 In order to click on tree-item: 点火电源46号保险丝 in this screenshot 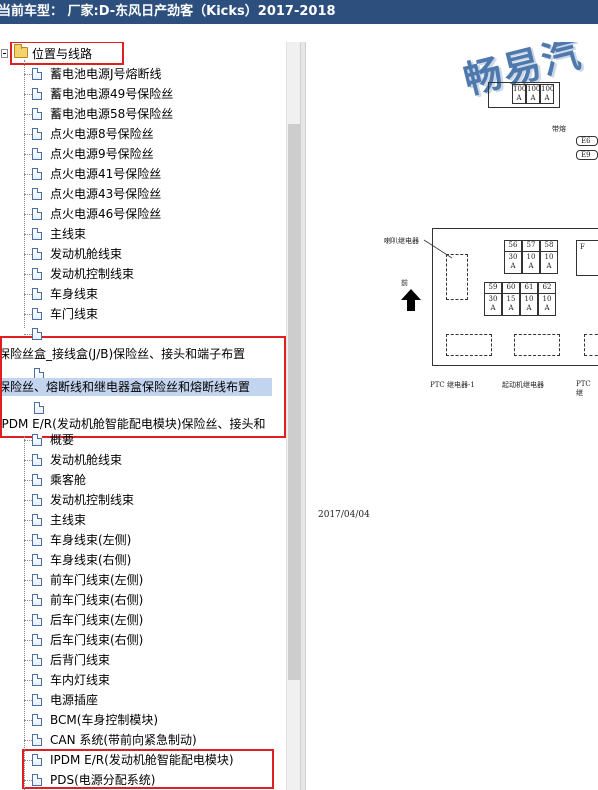, I will do `click(143, 214)`.